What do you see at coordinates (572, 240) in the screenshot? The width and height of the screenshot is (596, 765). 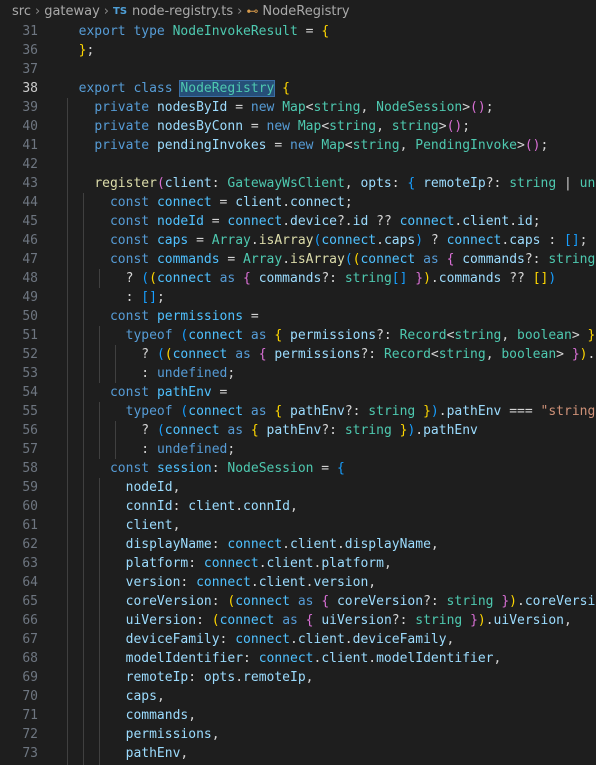 I see `code-token: []` at bounding box center [572, 240].